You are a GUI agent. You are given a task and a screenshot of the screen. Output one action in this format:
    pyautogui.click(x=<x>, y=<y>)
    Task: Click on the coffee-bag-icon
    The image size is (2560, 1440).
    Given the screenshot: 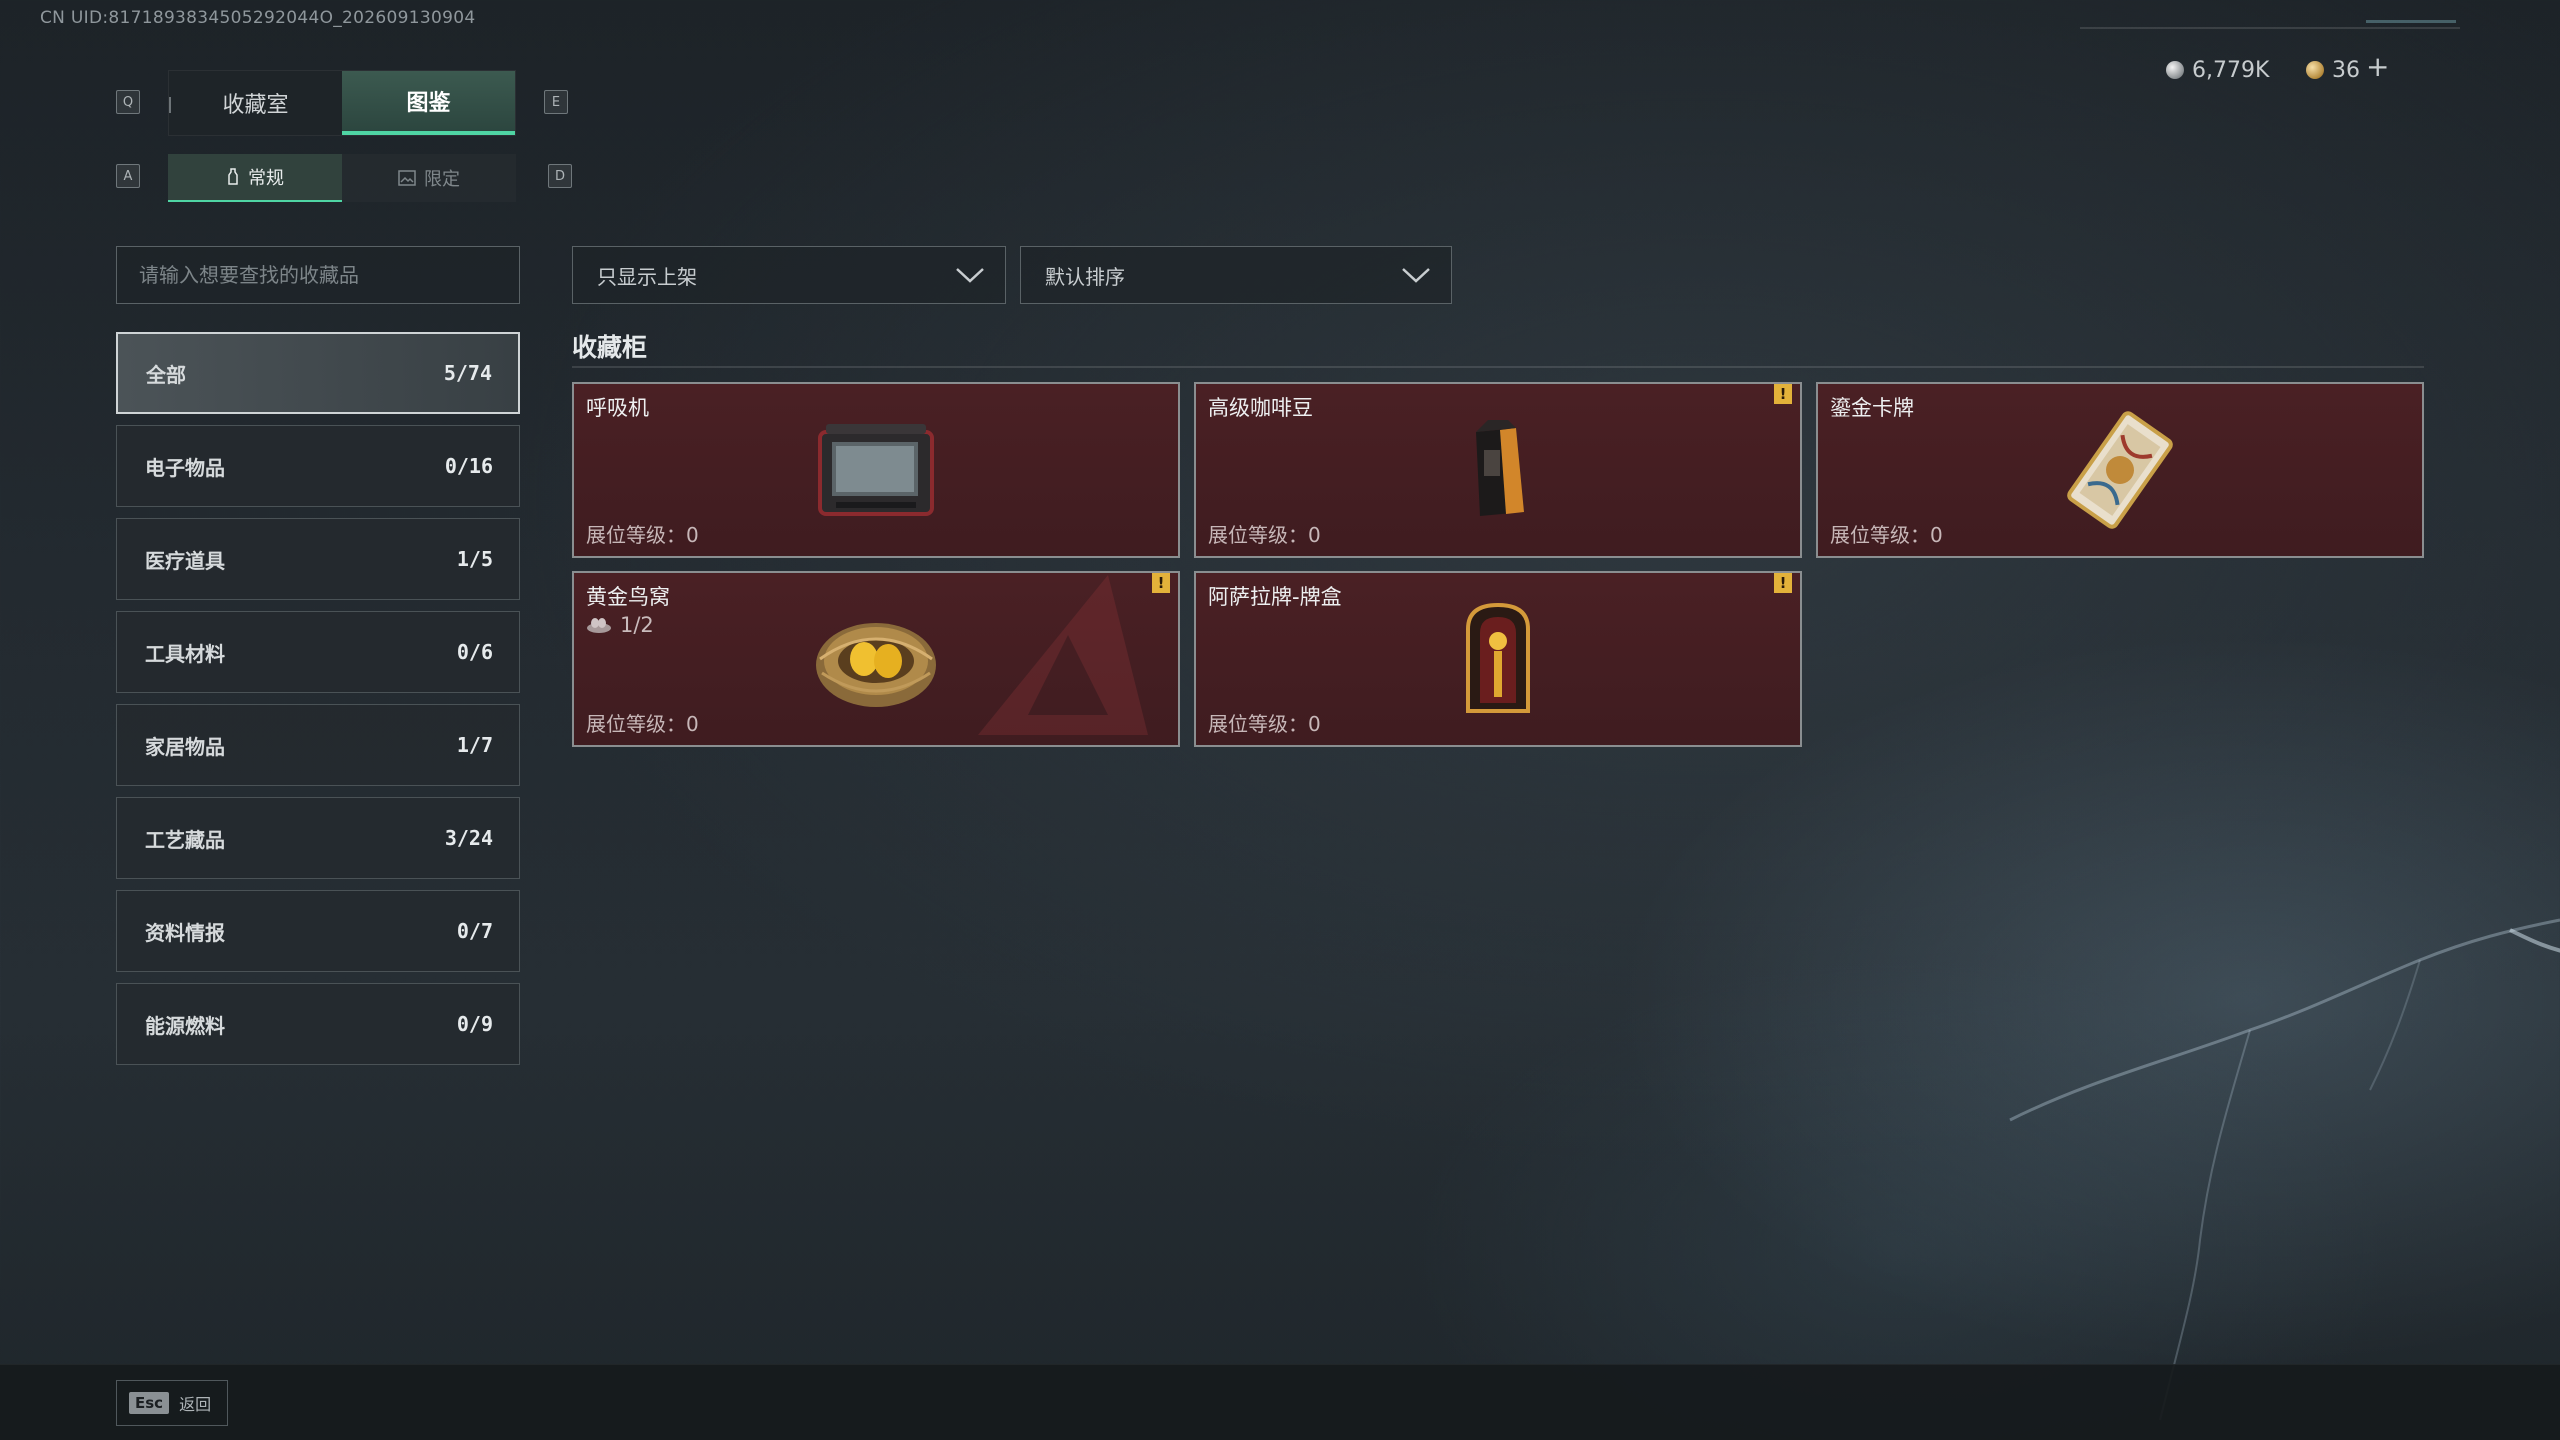 What is the action you would take?
    pyautogui.click(x=1500, y=468)
    